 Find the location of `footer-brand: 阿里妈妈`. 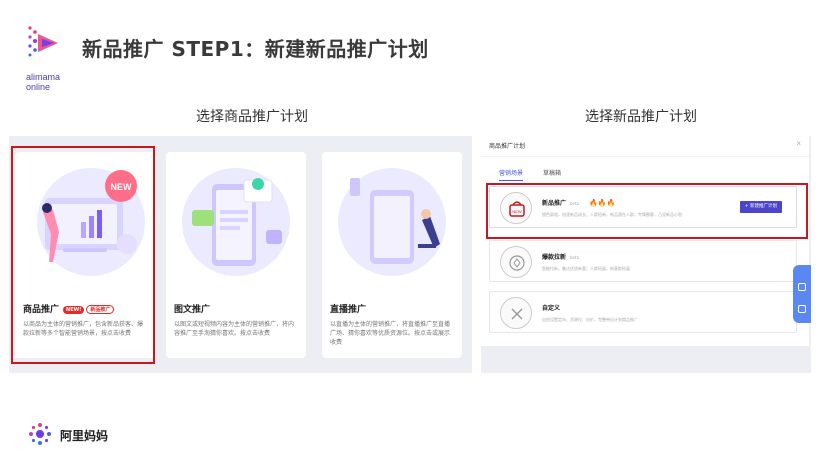

footer-brand: 阿里妈妈 is located at coordinates (84, 436).